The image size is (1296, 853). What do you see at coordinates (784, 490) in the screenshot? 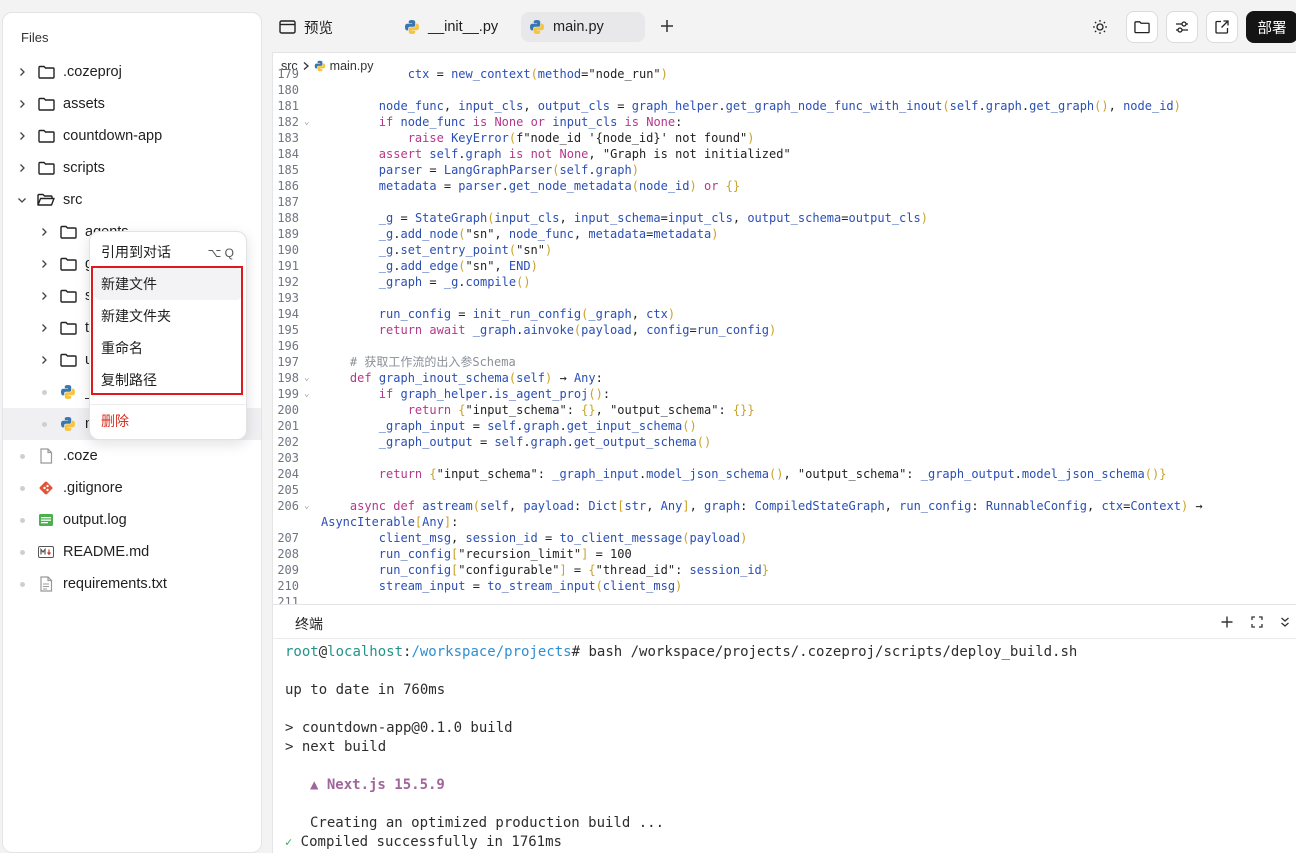
I see `code-line: 205` at bounding box center [784, 490].